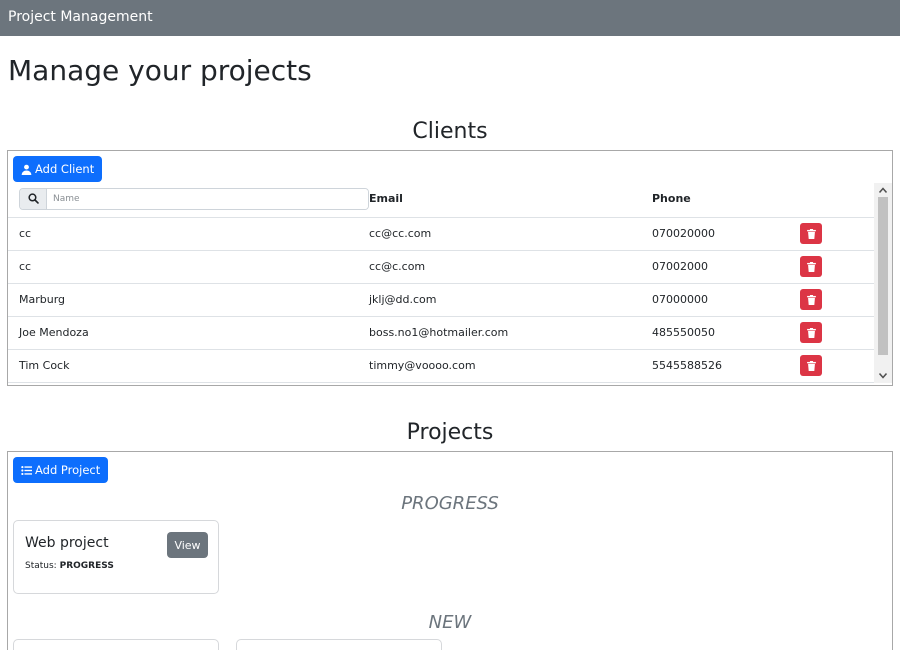 This screenshot has height=650, width=900. What do you see at coordinates (450, 18) in the screenshot?
I see `navbar: Project Management` at bounding box center [450, 18].